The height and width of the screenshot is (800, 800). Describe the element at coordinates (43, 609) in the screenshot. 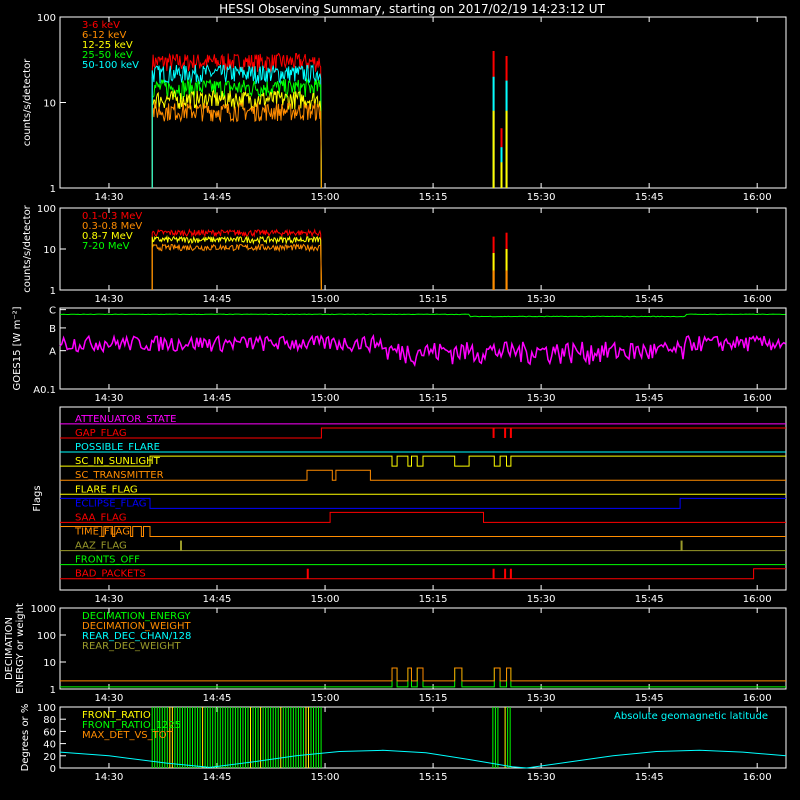

I see `panel5-ytick-label: 1000` at that location.